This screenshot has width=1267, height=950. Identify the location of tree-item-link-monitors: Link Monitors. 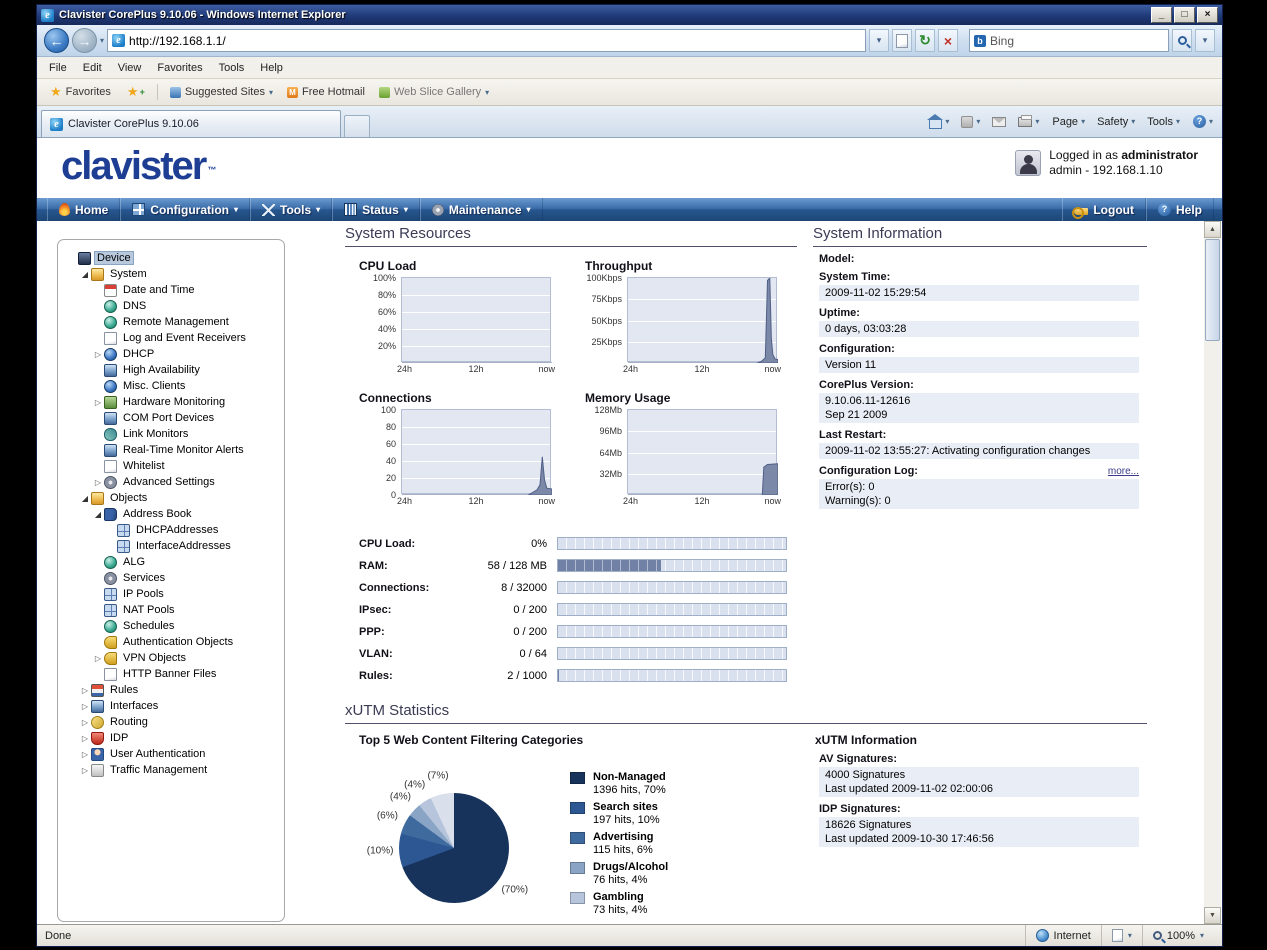
(171, 434).